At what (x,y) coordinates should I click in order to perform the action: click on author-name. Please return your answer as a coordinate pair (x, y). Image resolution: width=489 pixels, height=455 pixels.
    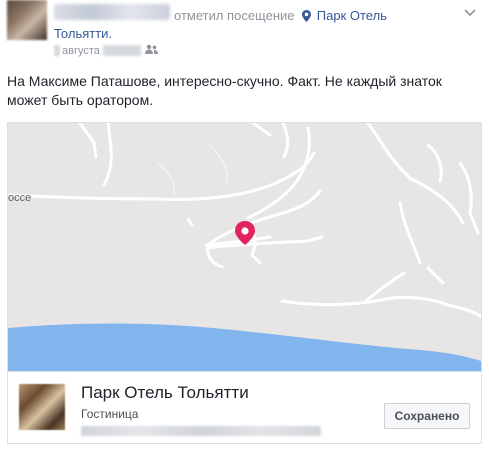
    Looking at the image, I should click on (112, 12).